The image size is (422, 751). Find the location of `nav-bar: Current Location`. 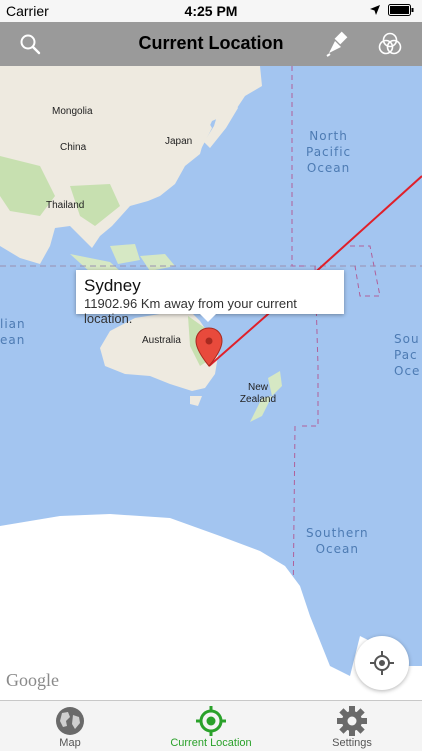

nav-bar: Current Location is located at coordinates (211, 44).